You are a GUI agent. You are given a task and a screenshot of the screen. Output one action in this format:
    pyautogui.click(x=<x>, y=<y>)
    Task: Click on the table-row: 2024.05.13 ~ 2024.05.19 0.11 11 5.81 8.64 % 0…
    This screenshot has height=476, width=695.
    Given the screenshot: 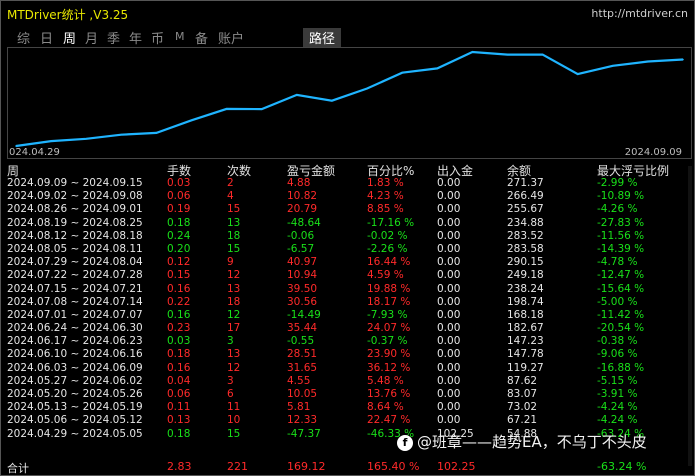 What is the action you would take?
    pyautogui.click(x=348, y=407)
    